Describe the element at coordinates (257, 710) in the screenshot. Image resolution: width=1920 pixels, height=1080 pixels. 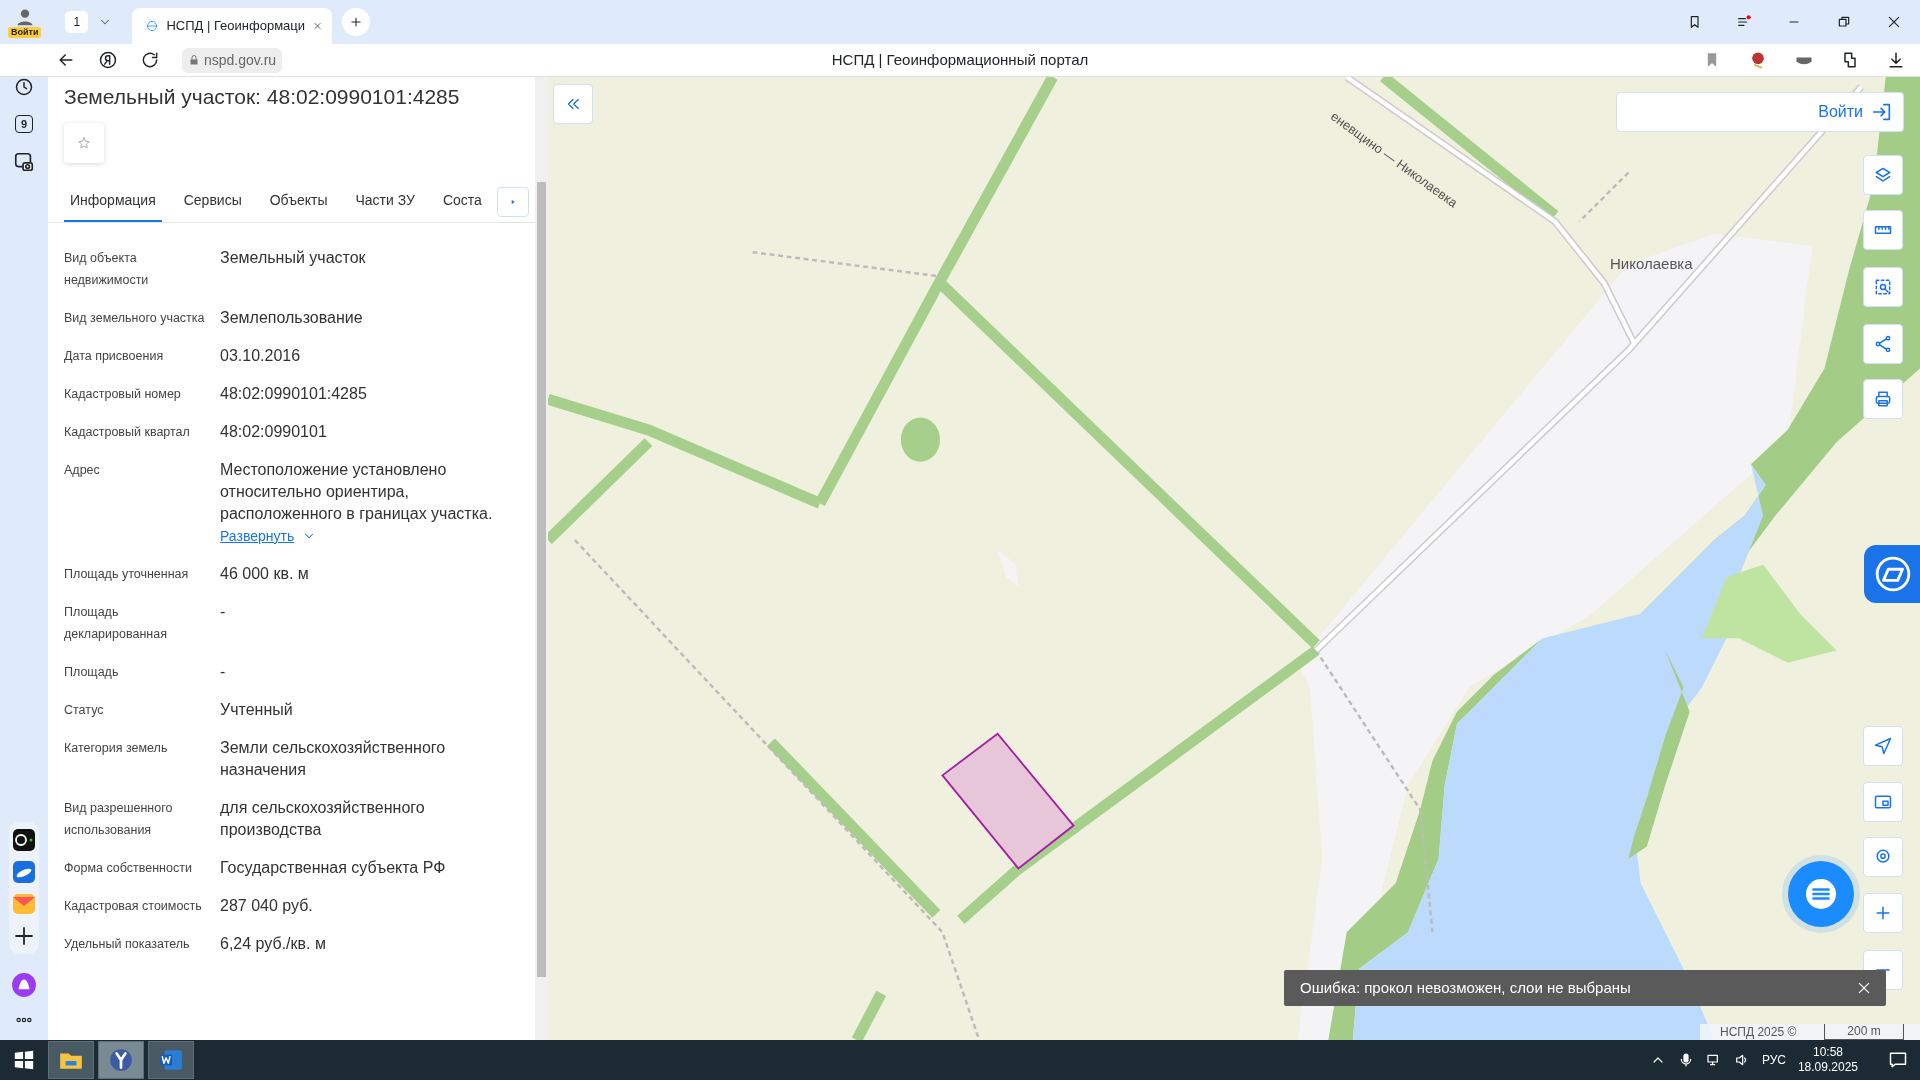
I see `field-value: Учтенный` at that location.